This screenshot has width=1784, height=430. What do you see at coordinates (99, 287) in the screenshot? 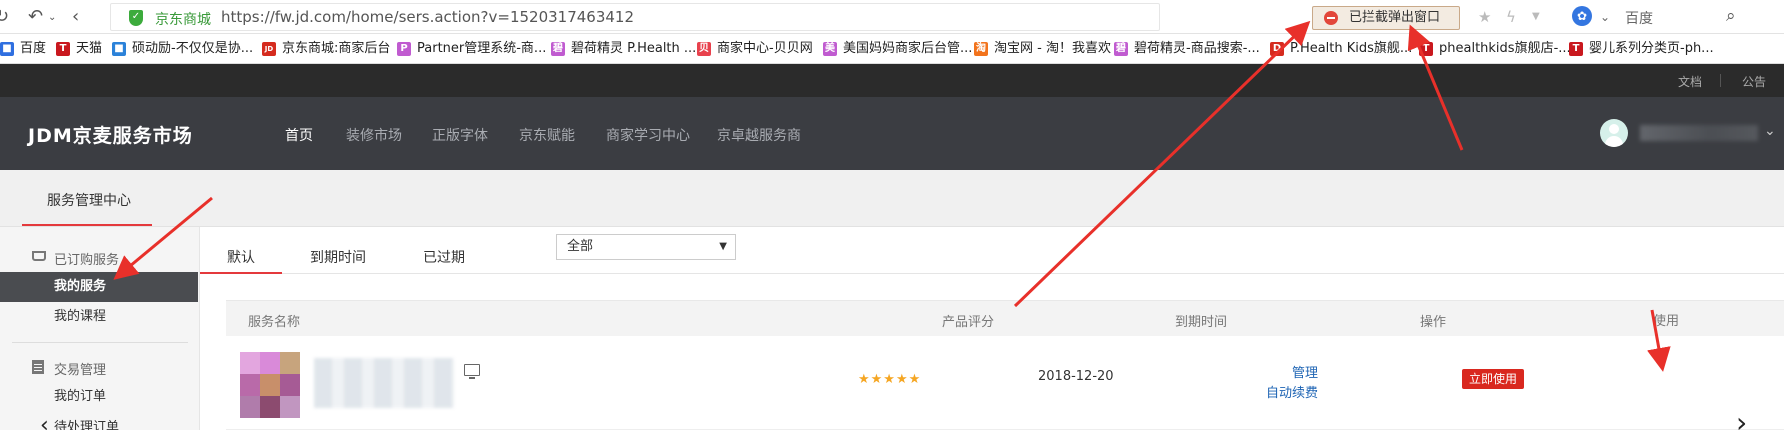
I see `sidebar-item-my-services: 我的服务` at bounding box center [99, 287].